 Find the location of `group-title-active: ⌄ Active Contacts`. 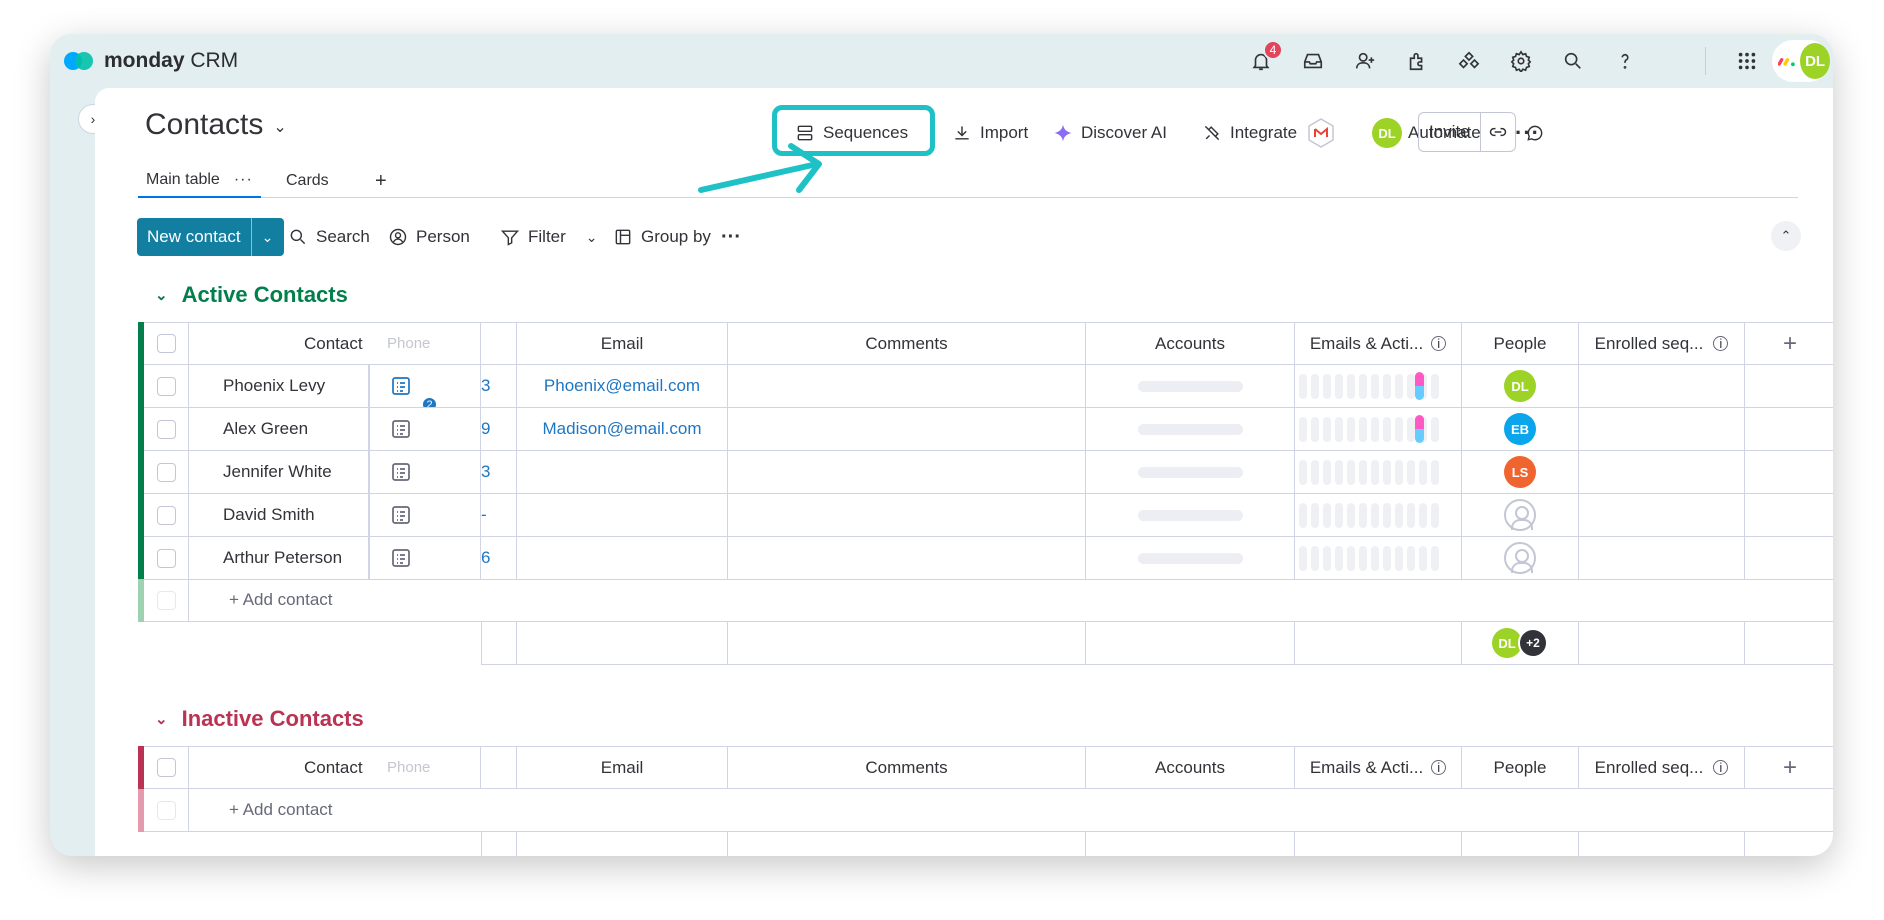

group-title-active: ⌄ Active Contacts is located at coordinates (251, 295).